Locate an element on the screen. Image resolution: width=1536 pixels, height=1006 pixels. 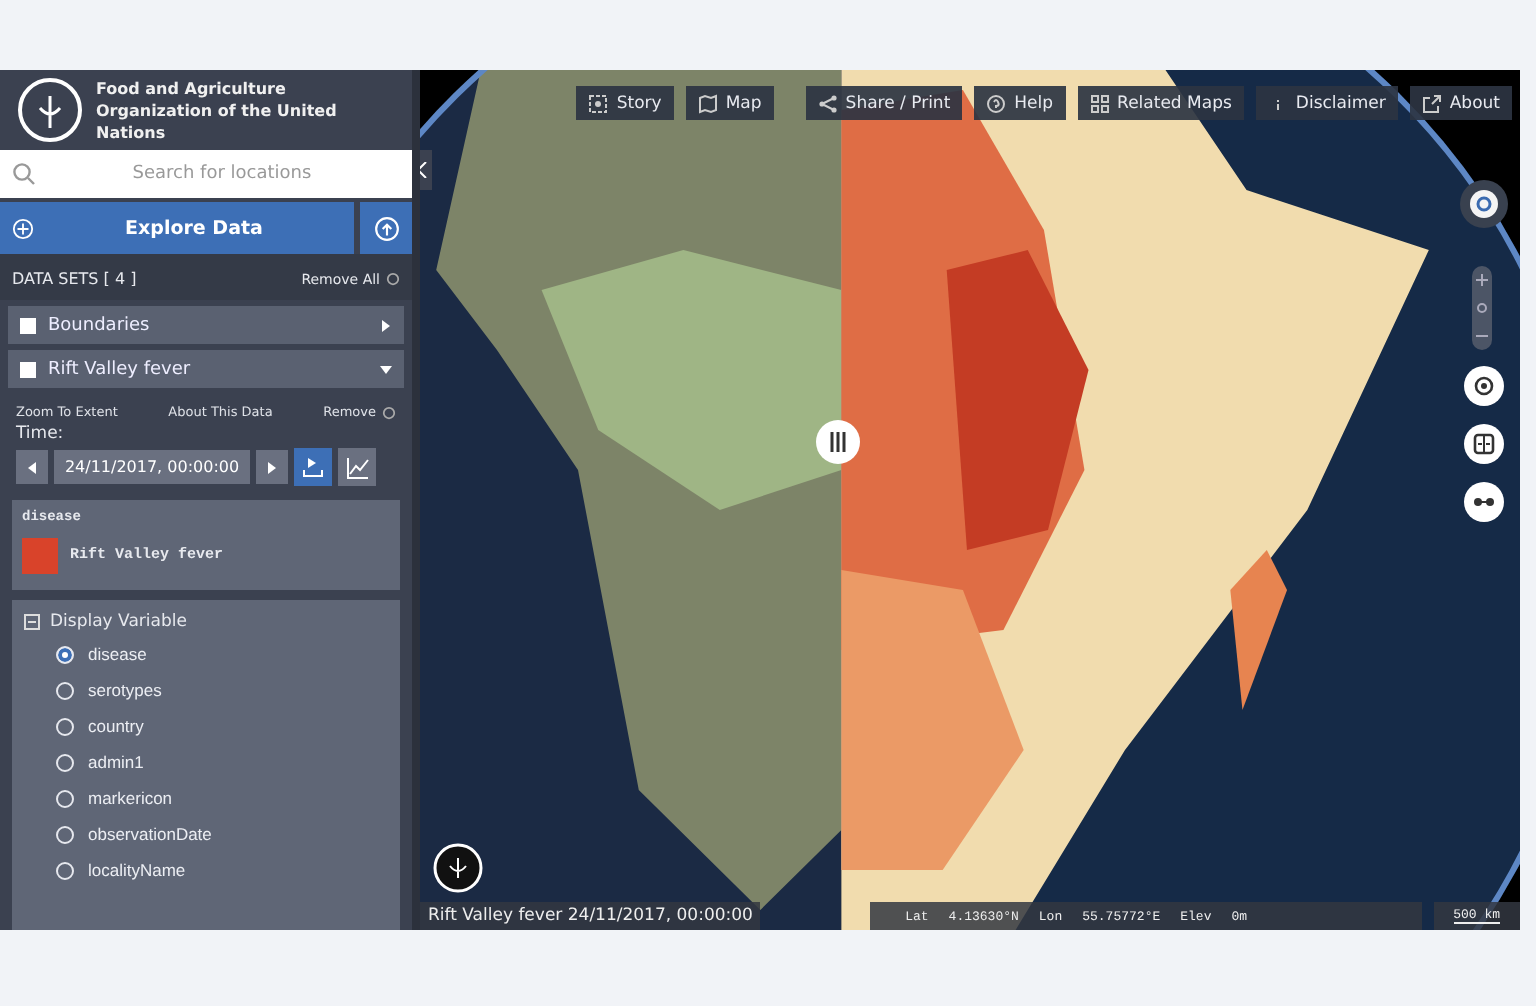
toolbar-button: Disclaimer is located at coordinates (1326, 103).